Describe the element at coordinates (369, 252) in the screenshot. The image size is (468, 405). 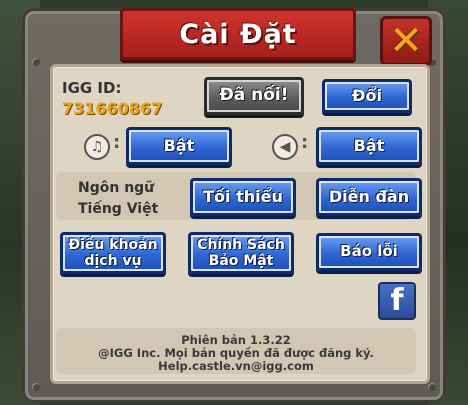
I see `report-bug-button: Báo lỗi` at that location.